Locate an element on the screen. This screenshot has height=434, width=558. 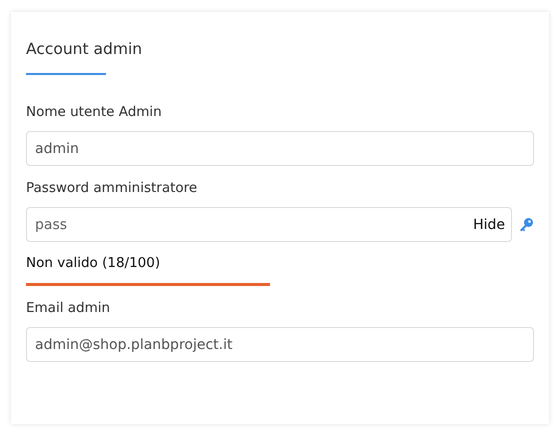
field-label: Nome utente Admin is located at coordinates (94, 112).